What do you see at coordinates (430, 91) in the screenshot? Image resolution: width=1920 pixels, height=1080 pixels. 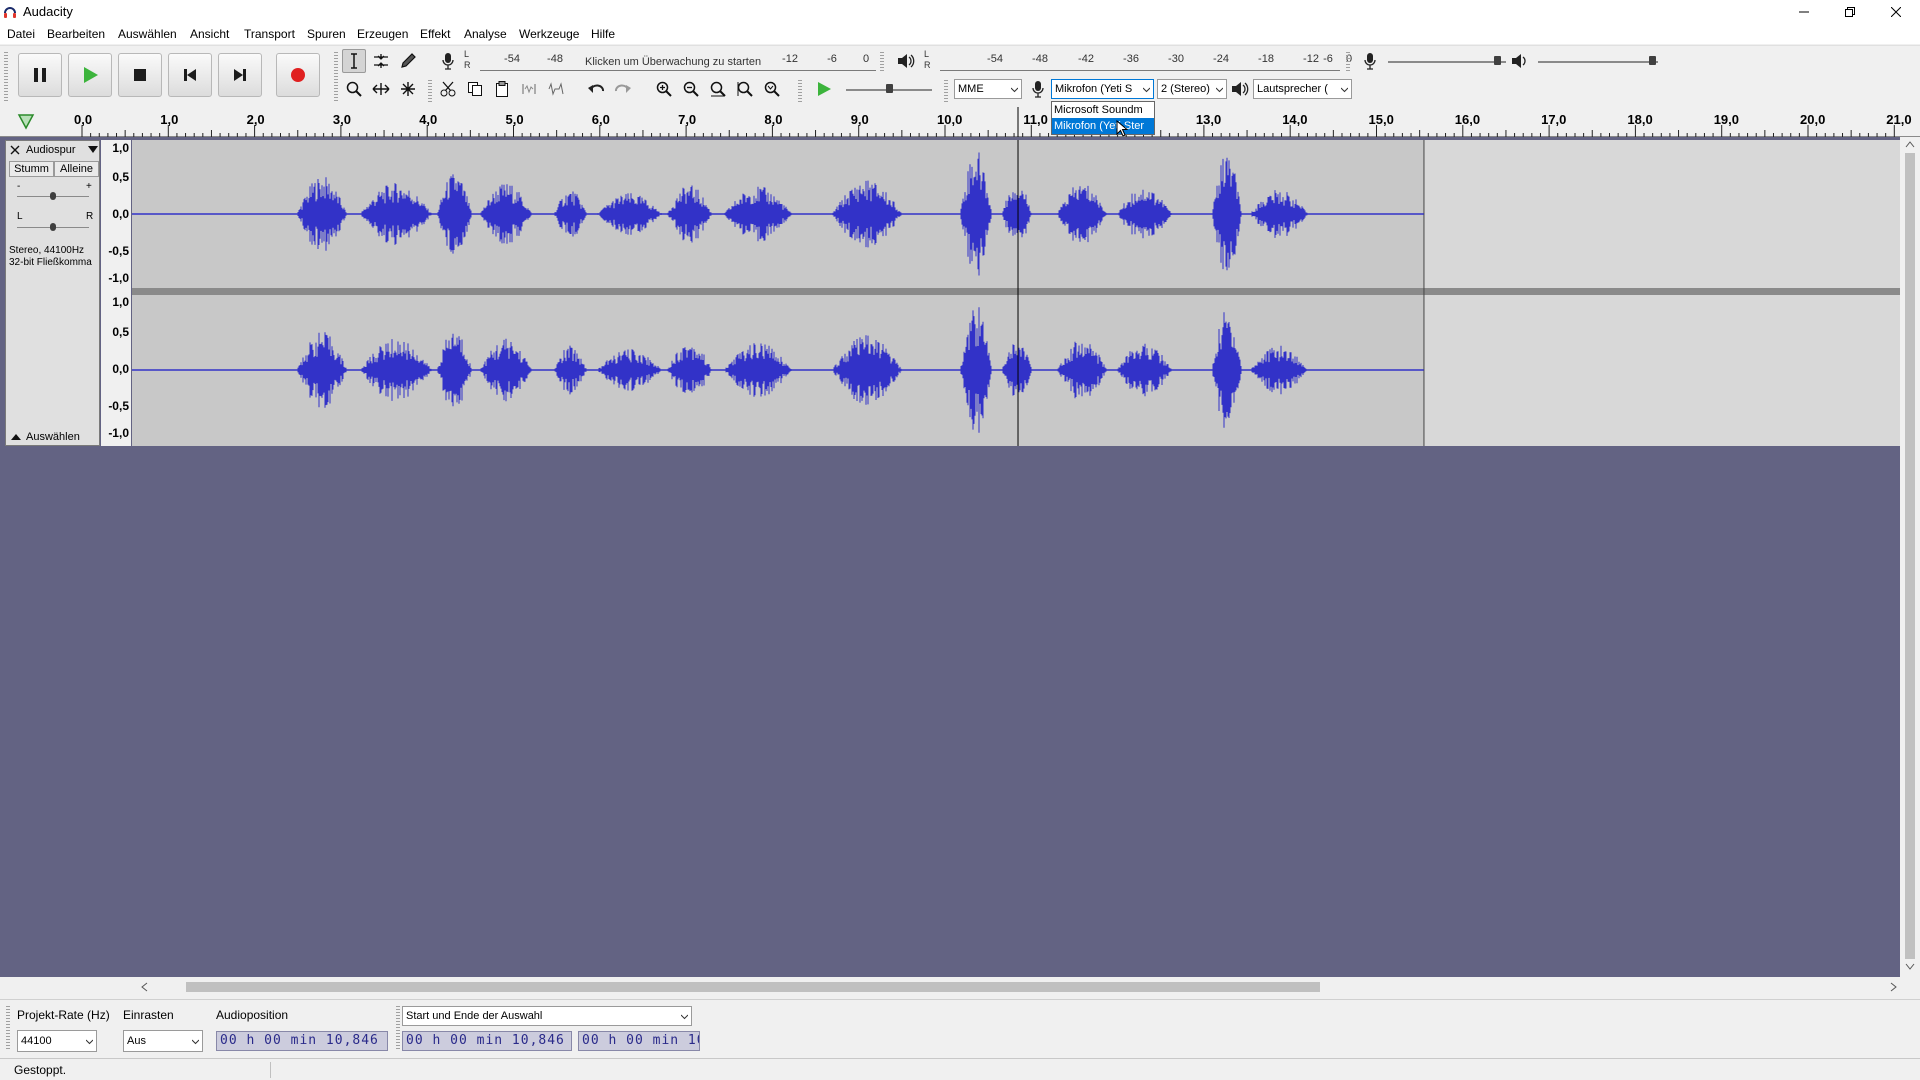 I see `edit-toolbar-grip` at bounding box center [430, 91].